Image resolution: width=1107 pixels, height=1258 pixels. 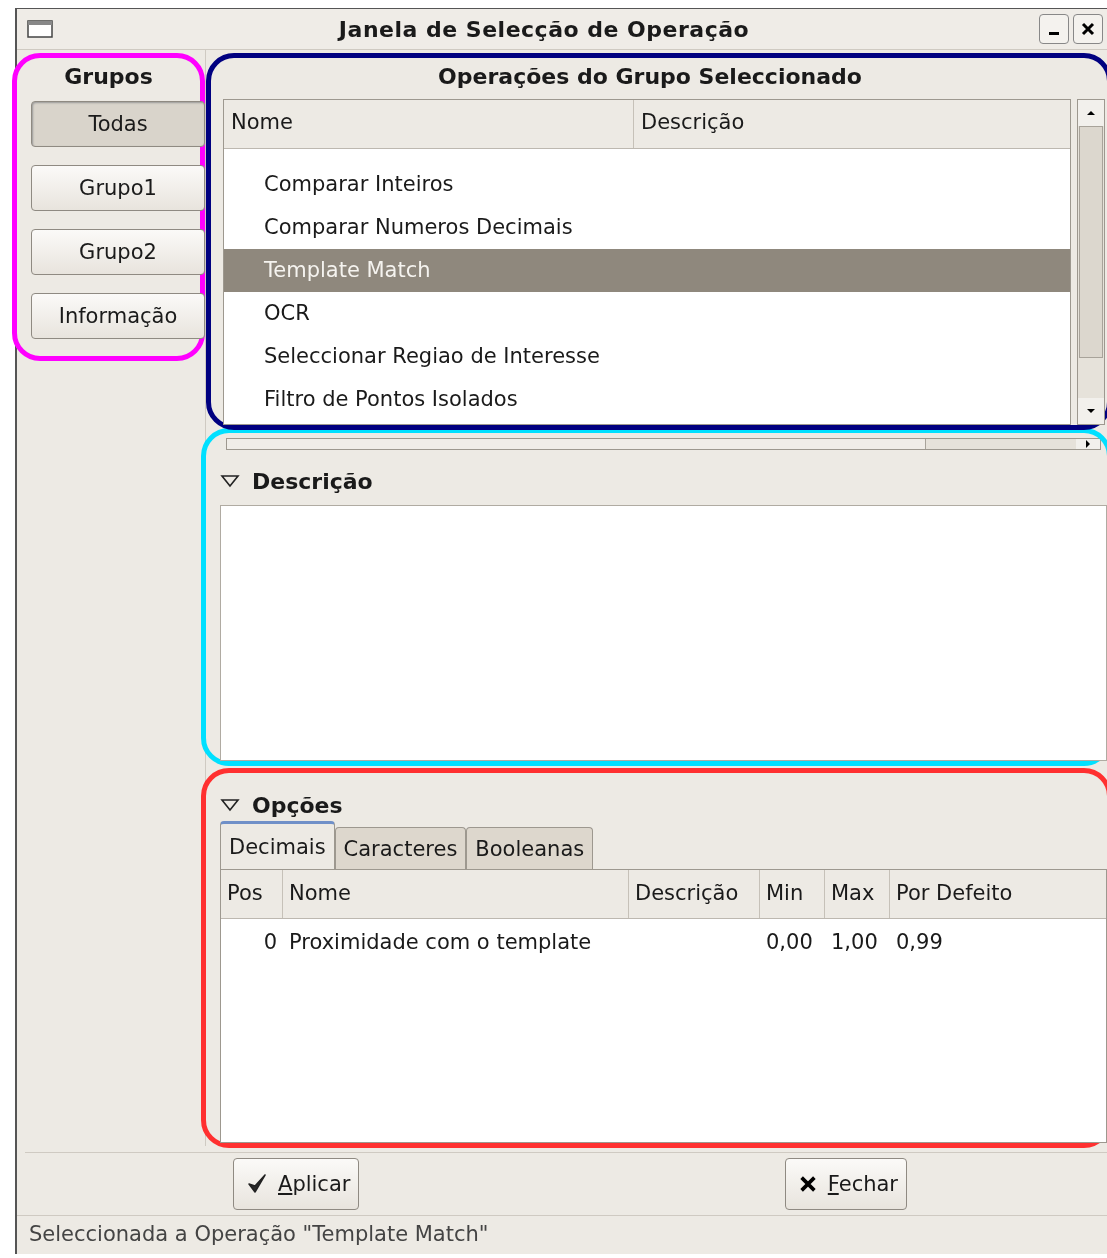 What do you see at coordinates (118, 188) in the screenshot?
I see `group-button: Grupo1` at bounding box center [118, 188].